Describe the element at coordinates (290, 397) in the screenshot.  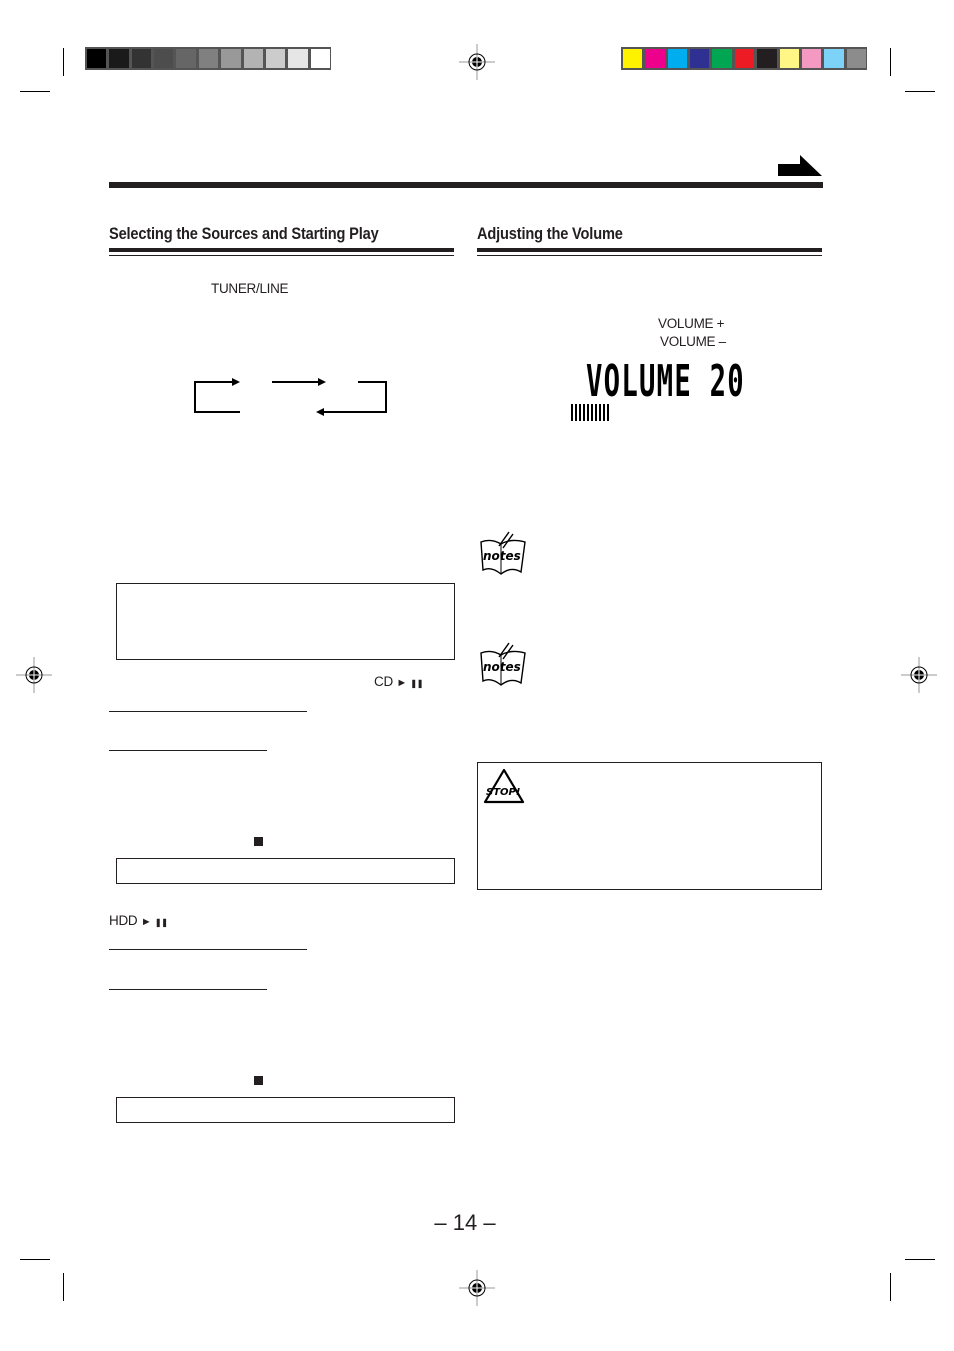
I see `source-cycle-diagram` at that location.